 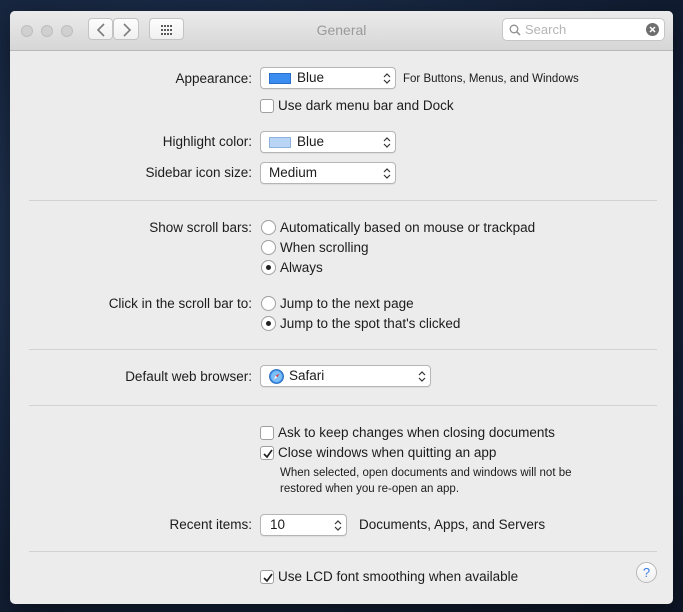 I want to click on dark-menu-checkbox, so click(x=267, y=106).